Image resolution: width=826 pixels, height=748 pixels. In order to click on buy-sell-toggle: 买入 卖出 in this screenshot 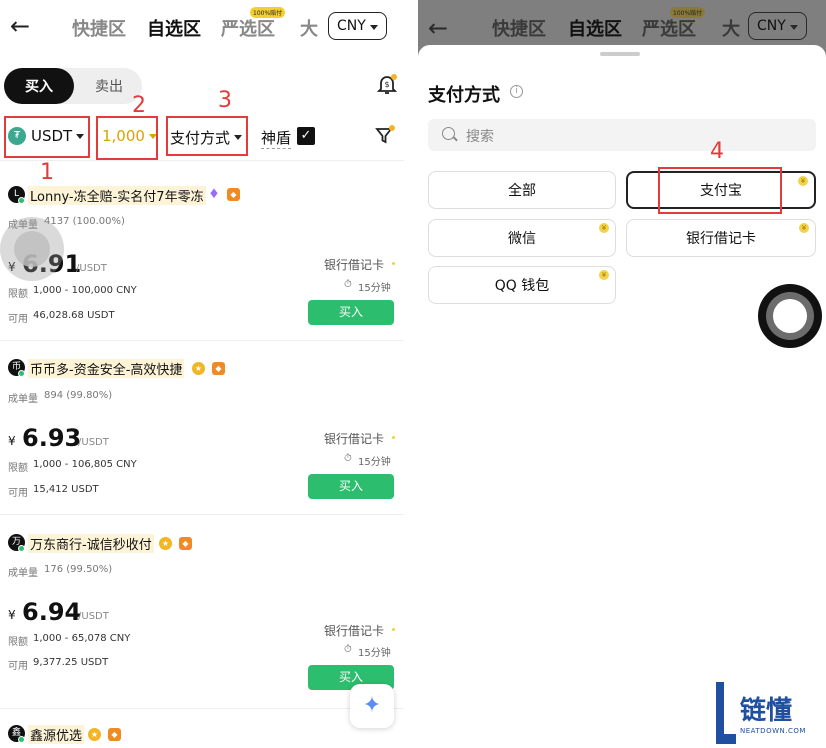, I will do `click(73, 86)`.